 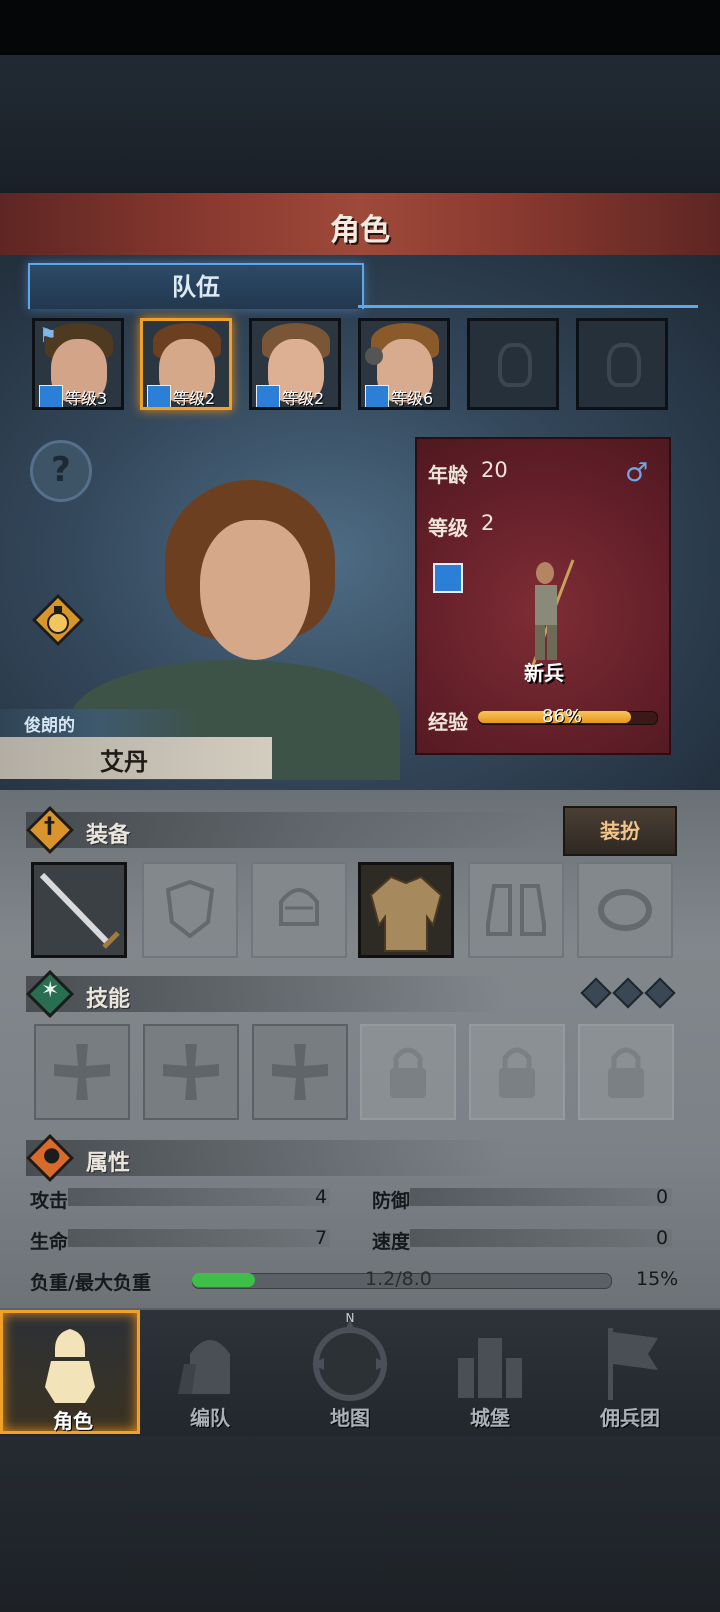 I want to click on defense-label: 防御, so click(x=391, y=1201).